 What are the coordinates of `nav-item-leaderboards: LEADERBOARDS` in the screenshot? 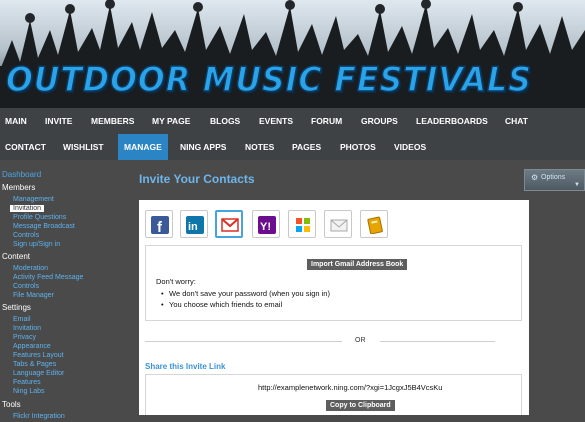 It's located at (452, 121).